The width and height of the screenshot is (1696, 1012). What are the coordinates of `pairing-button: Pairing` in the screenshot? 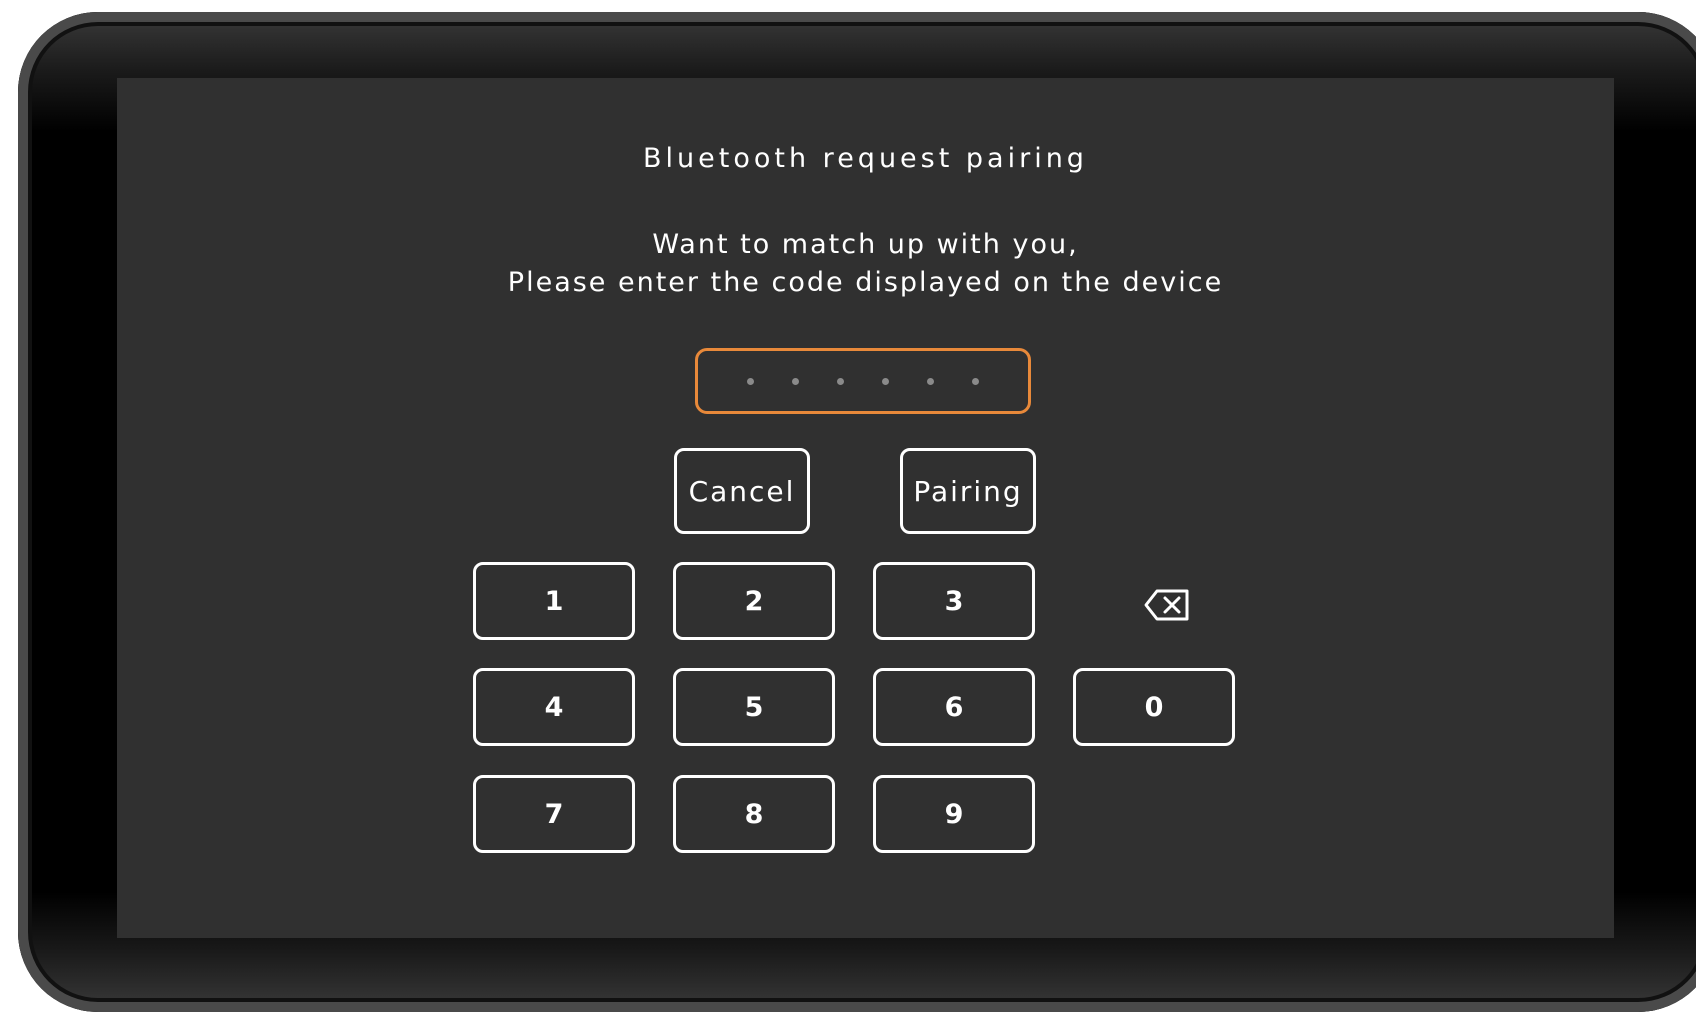 It's located at (968, 491).